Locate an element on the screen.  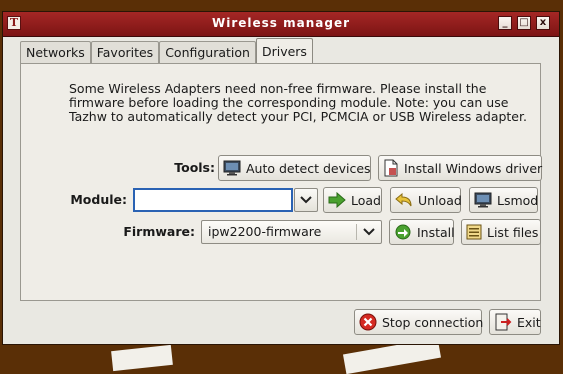
module-combo is located at coordinates (213, 200).